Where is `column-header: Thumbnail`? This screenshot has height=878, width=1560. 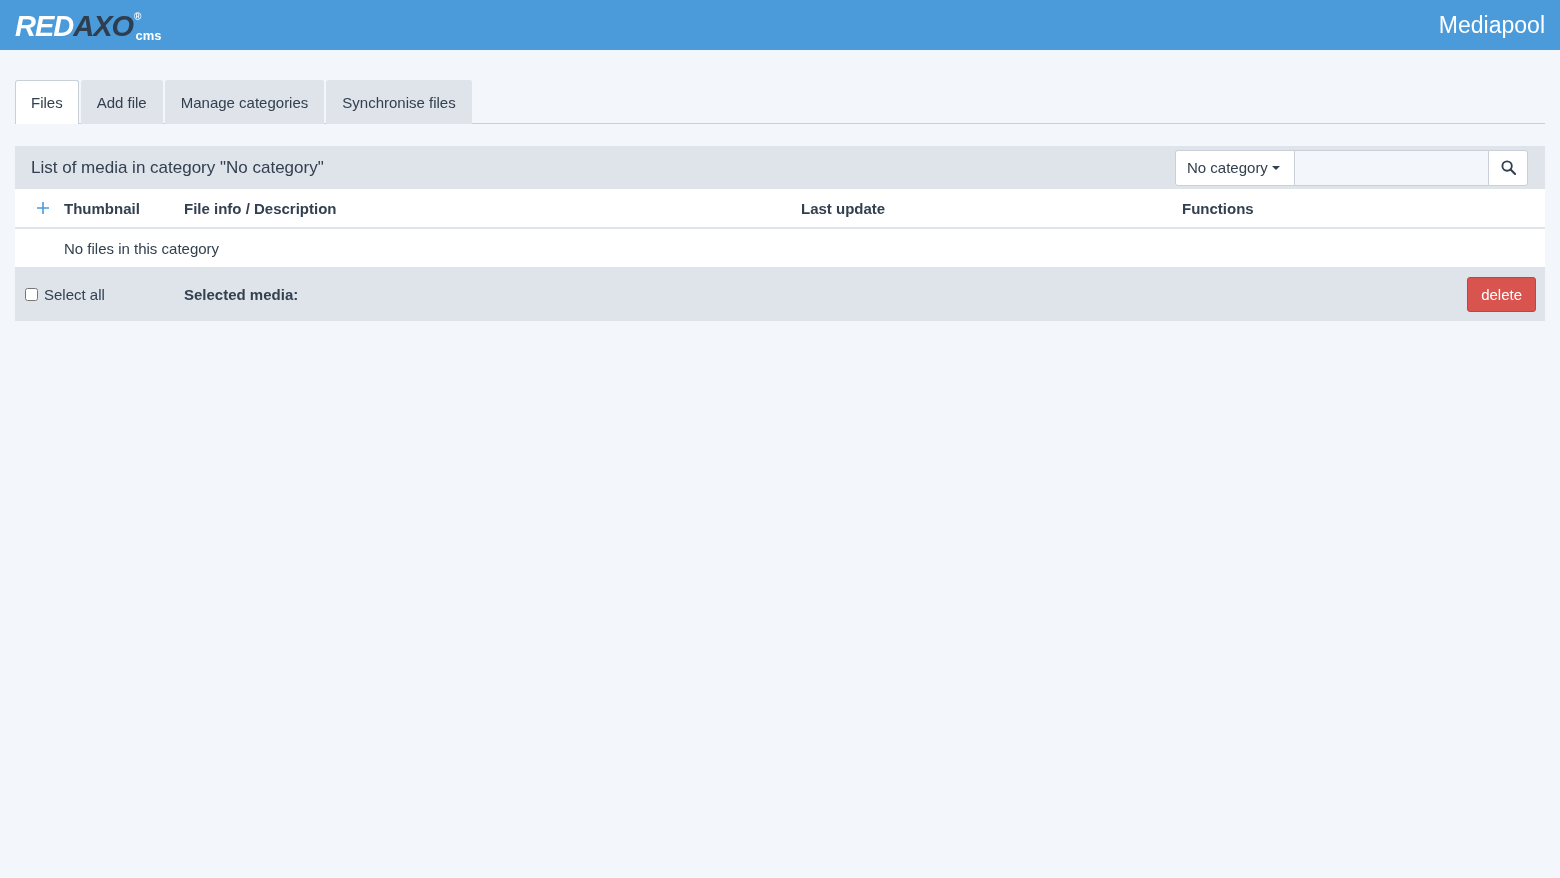
column-header: Thumbnail is located at coordinates (102, 208).